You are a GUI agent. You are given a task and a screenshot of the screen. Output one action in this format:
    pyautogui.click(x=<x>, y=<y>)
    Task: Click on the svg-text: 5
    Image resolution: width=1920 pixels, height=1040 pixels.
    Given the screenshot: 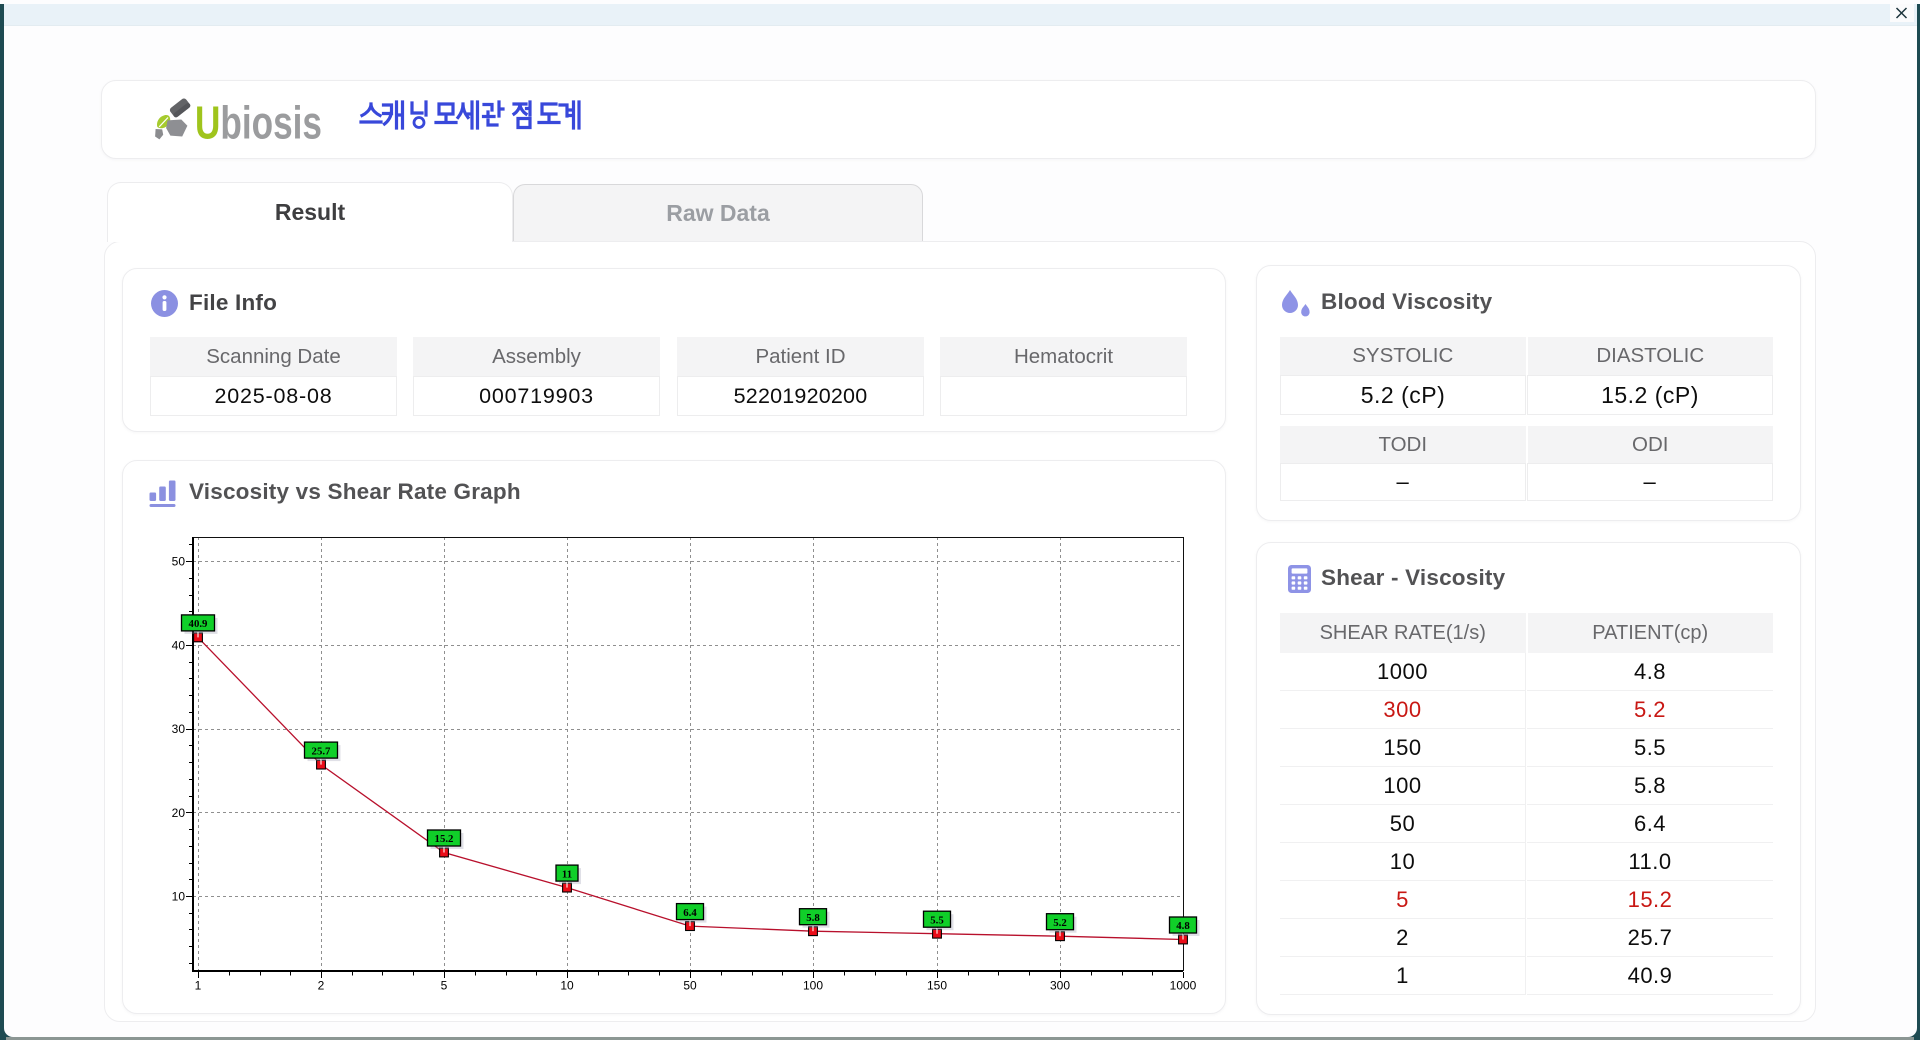 What is the action you would take?
    pyautogui.click(x=444, y=986)
    